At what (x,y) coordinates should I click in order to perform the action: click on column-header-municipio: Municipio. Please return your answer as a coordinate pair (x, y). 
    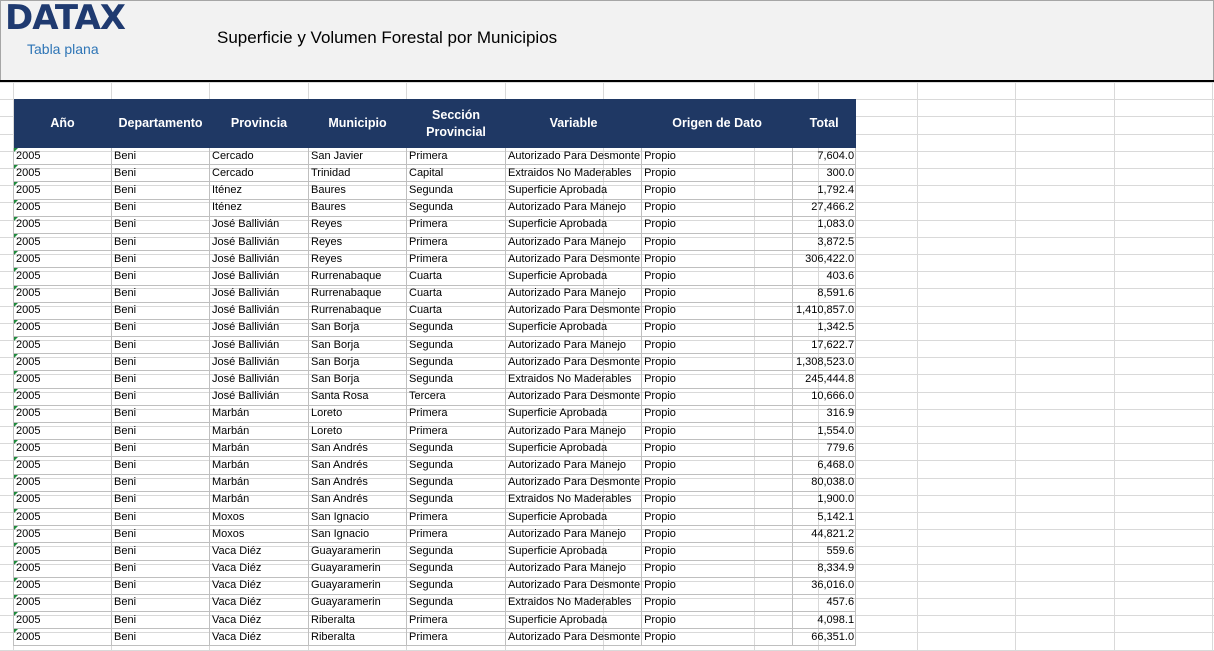
    Looking at the image, I should click on (357, 123).